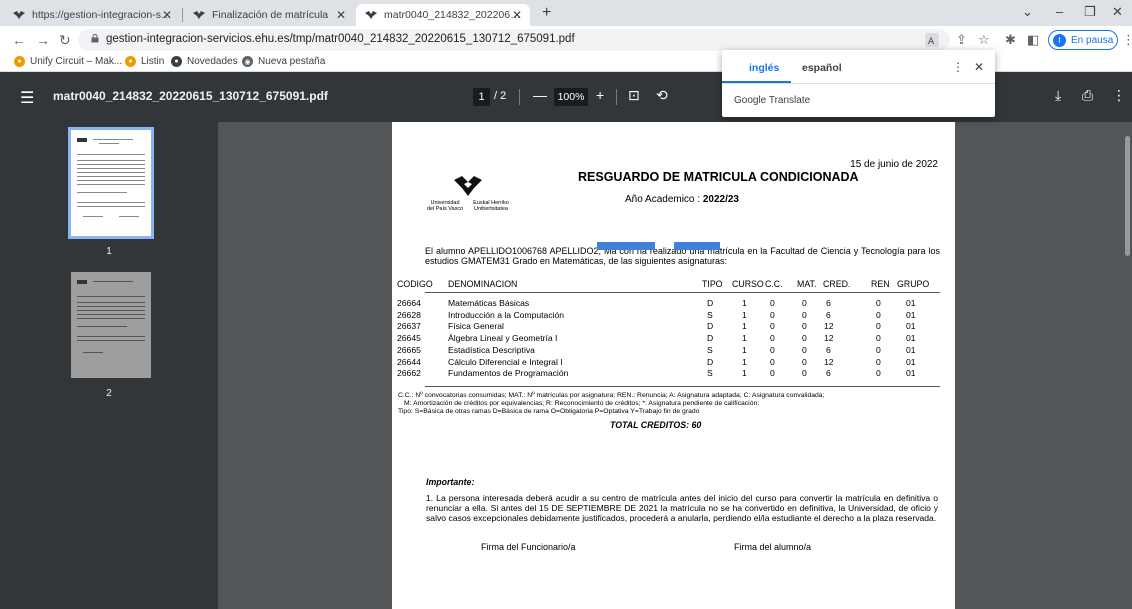 The height and width of the screenshot is (609, 1132). I want to click on zoom-out-icon: —, so click(540, 95).